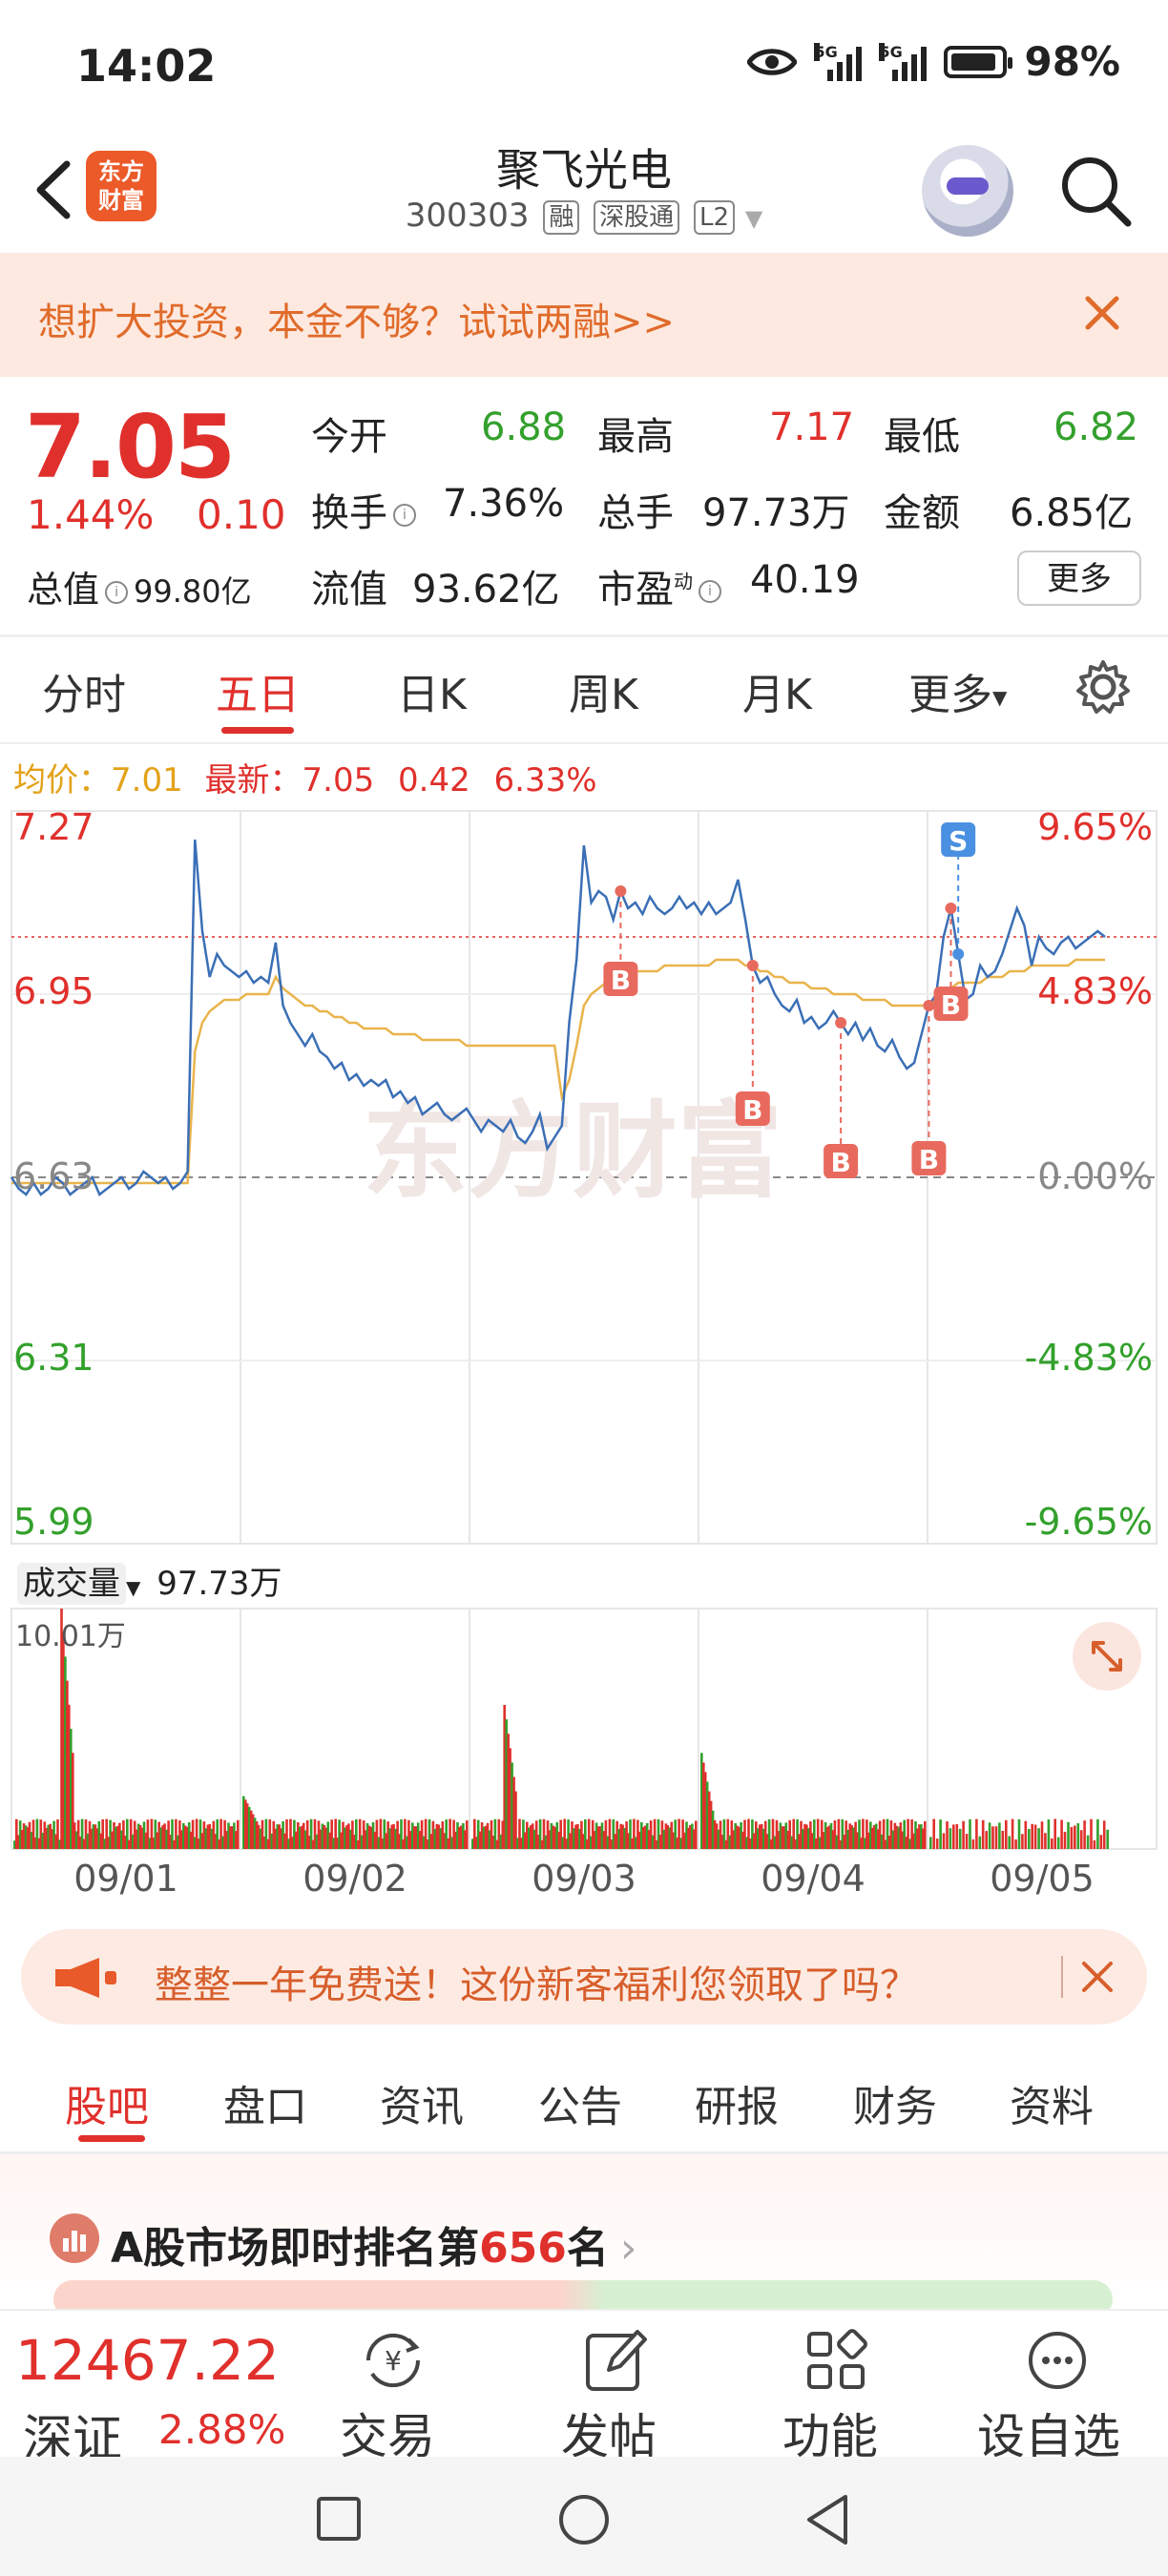  Describe the element at coordinates (258, 690) in the screenshot. I see `tab-five-day: 五日` at that location.